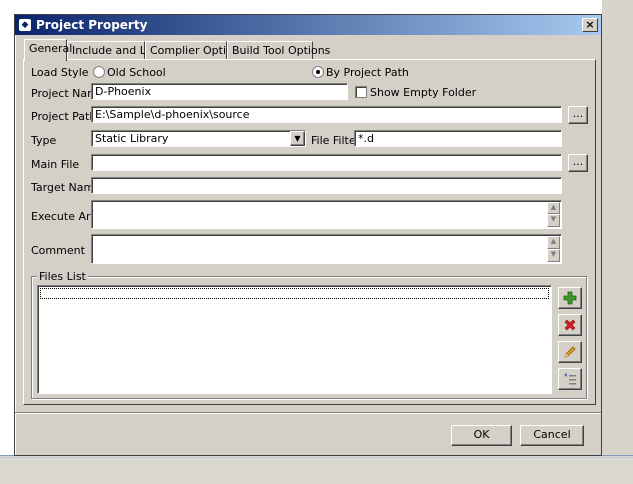 This screenshot has width=633, height=484. I want to click on background-window-bottom, so click(316, 469).